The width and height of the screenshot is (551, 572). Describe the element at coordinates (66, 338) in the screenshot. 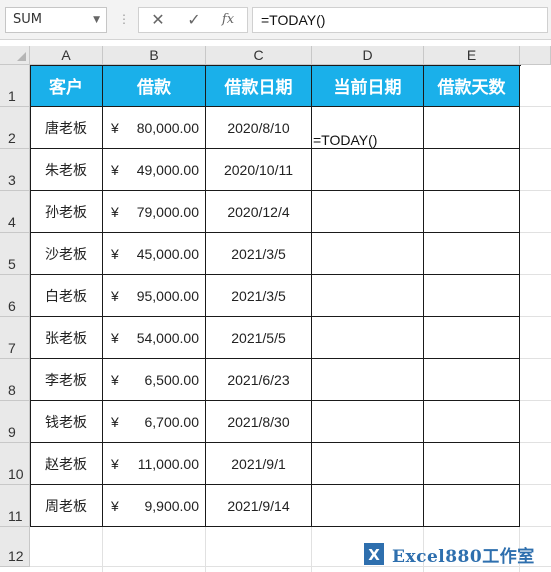

I see `customer-cell: 张老板` at that location.